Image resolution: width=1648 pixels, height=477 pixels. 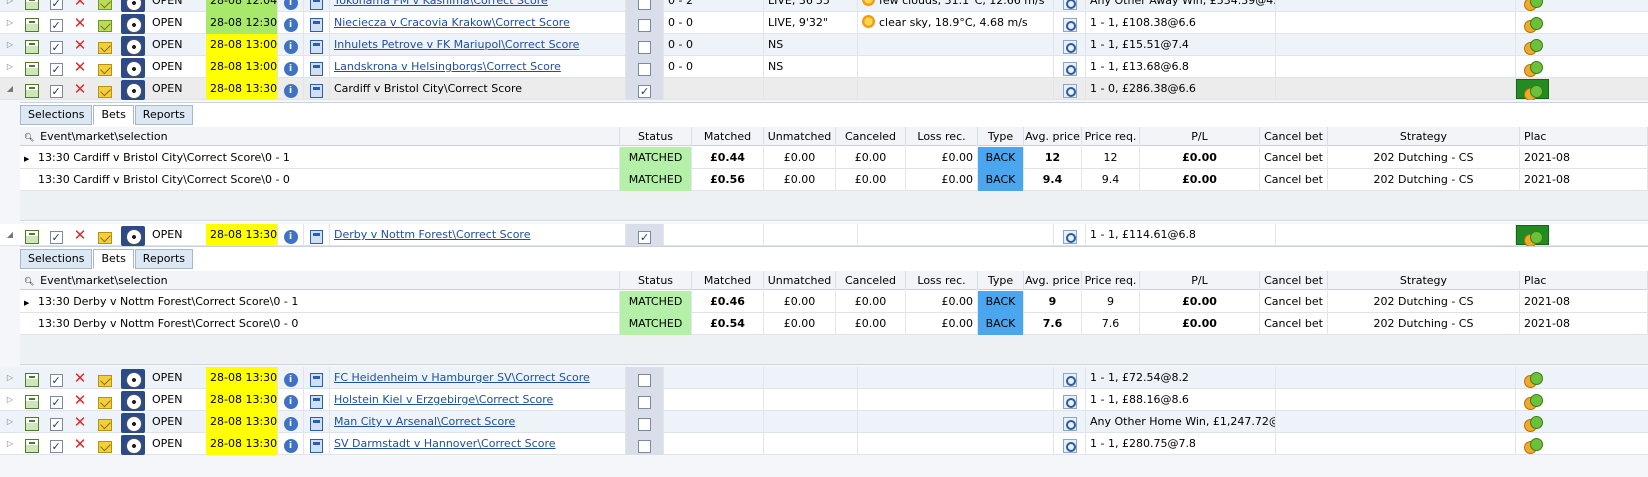 I want to click on tab-selections: Selections, so click(x=56, y=115).